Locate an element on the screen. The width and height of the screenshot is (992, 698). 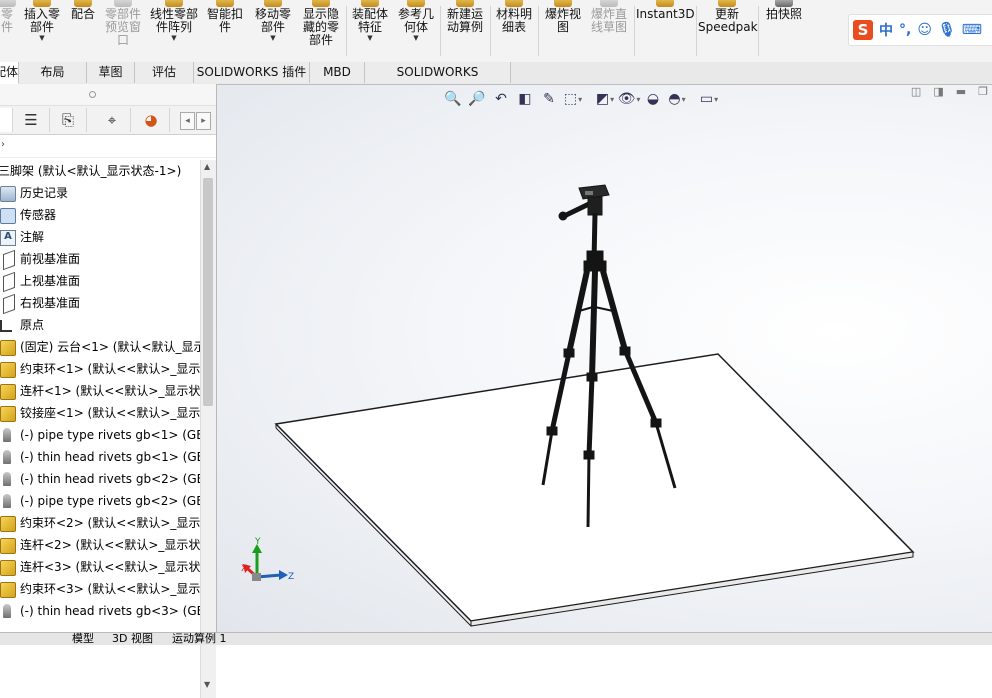
property-manager-tab: ☰ is located at coordinates (31, 120).